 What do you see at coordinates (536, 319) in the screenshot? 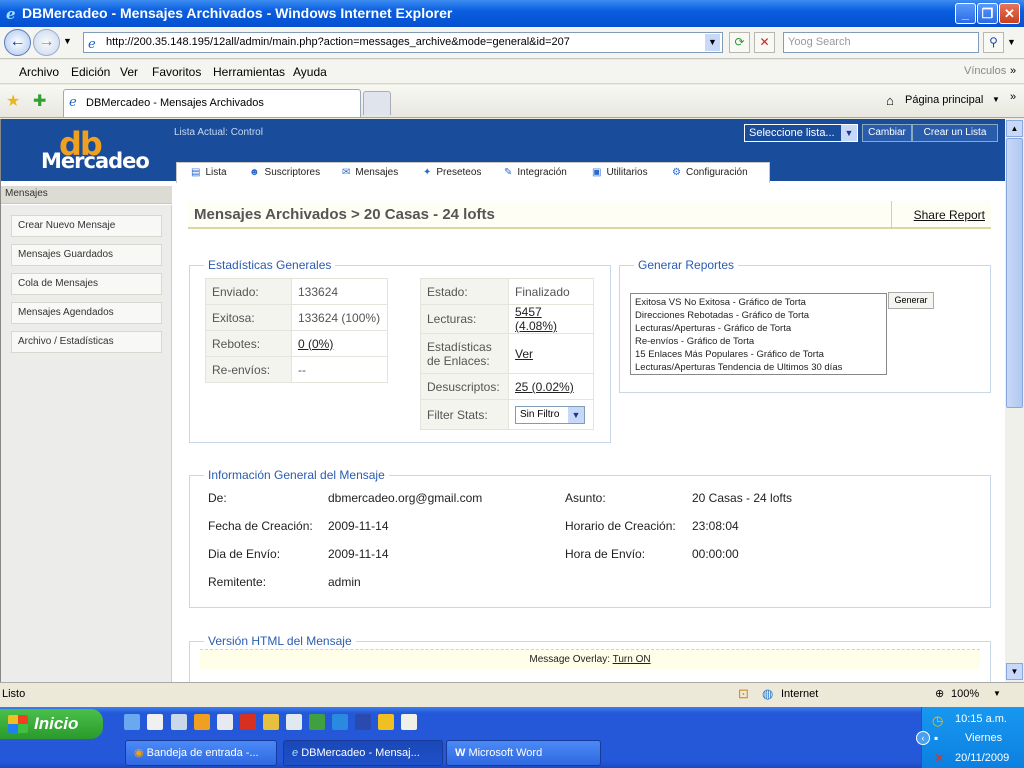
I see `lecturas-link: 5457 (4.08%)` at bounding box center [536, 319].